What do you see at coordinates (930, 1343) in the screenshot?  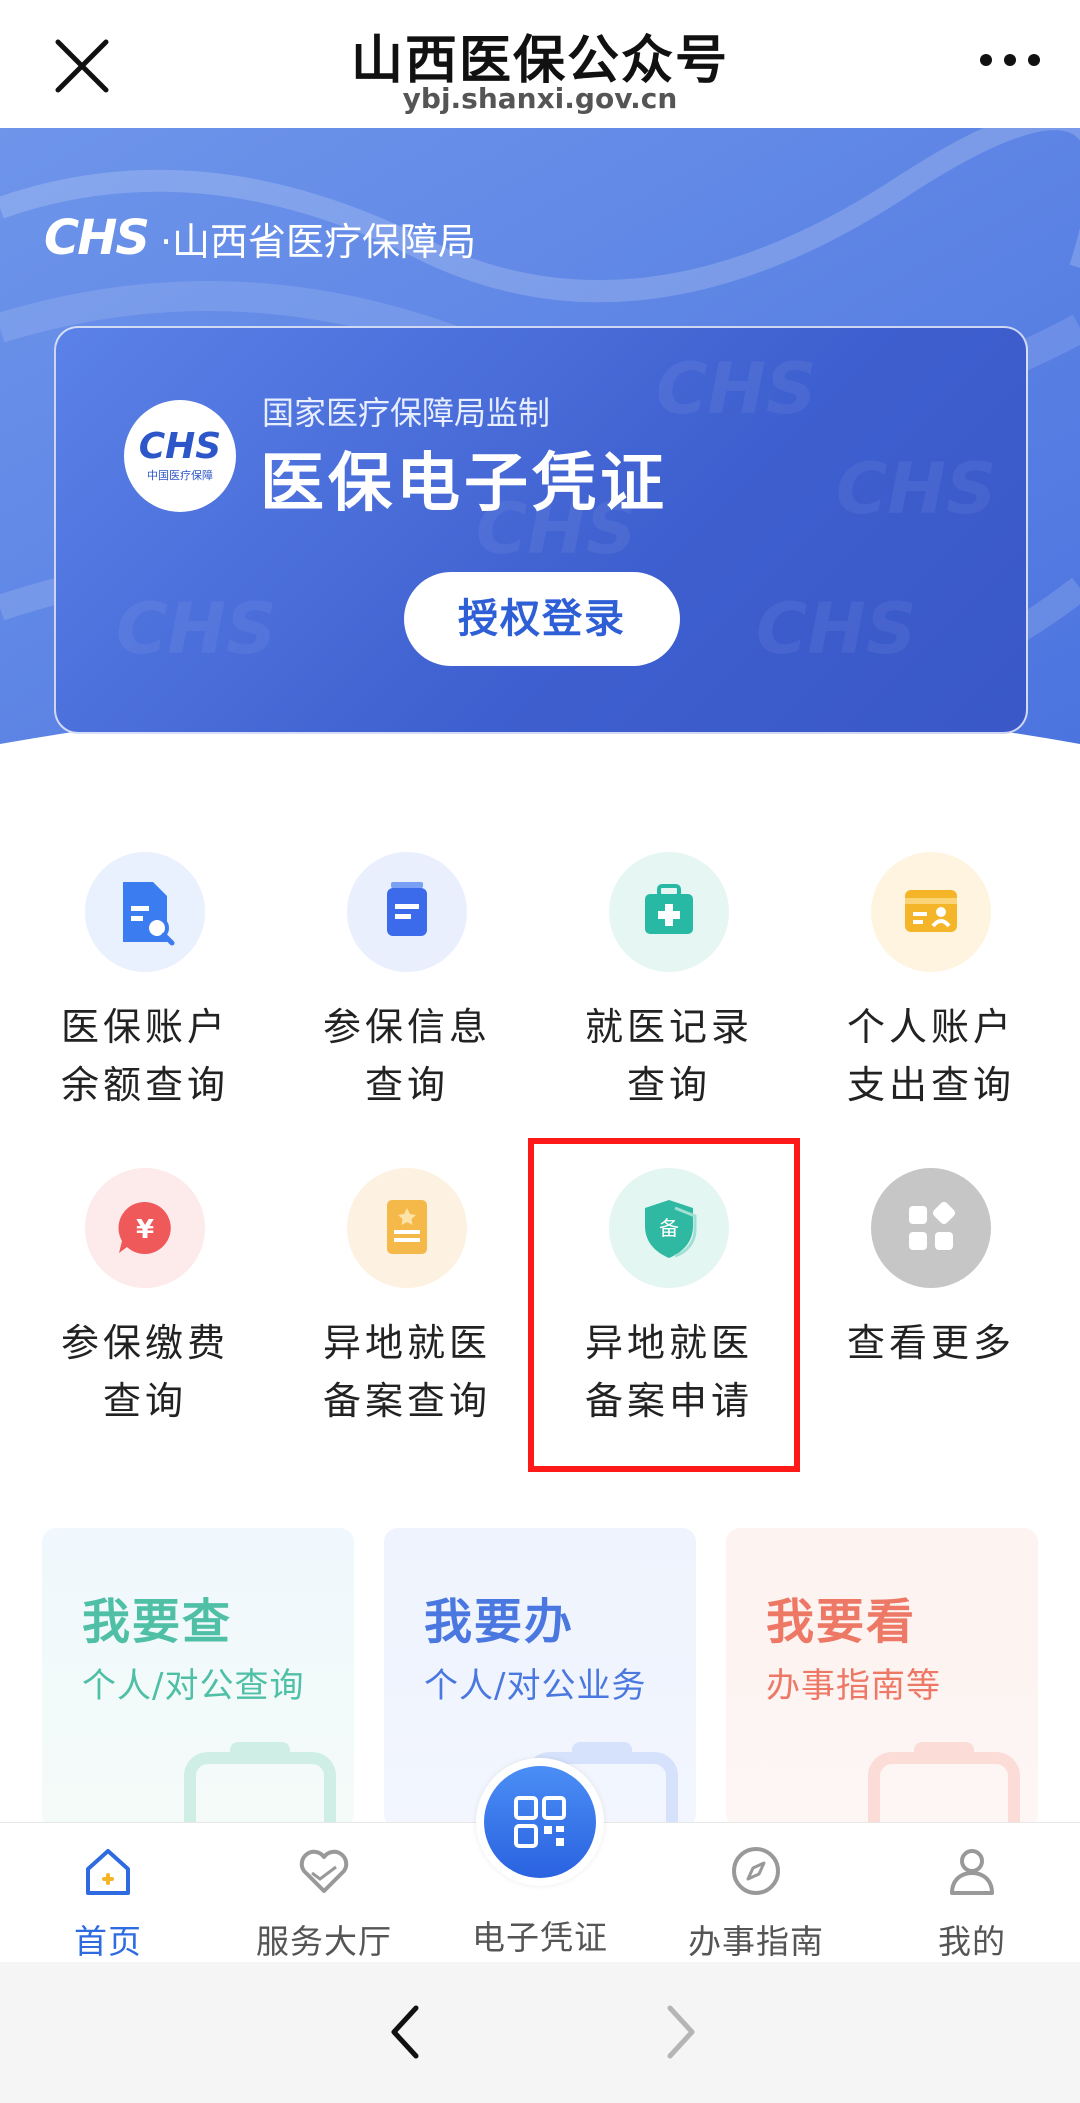 I see `service-label: 查看更多` at bounding box center [930, 1343].